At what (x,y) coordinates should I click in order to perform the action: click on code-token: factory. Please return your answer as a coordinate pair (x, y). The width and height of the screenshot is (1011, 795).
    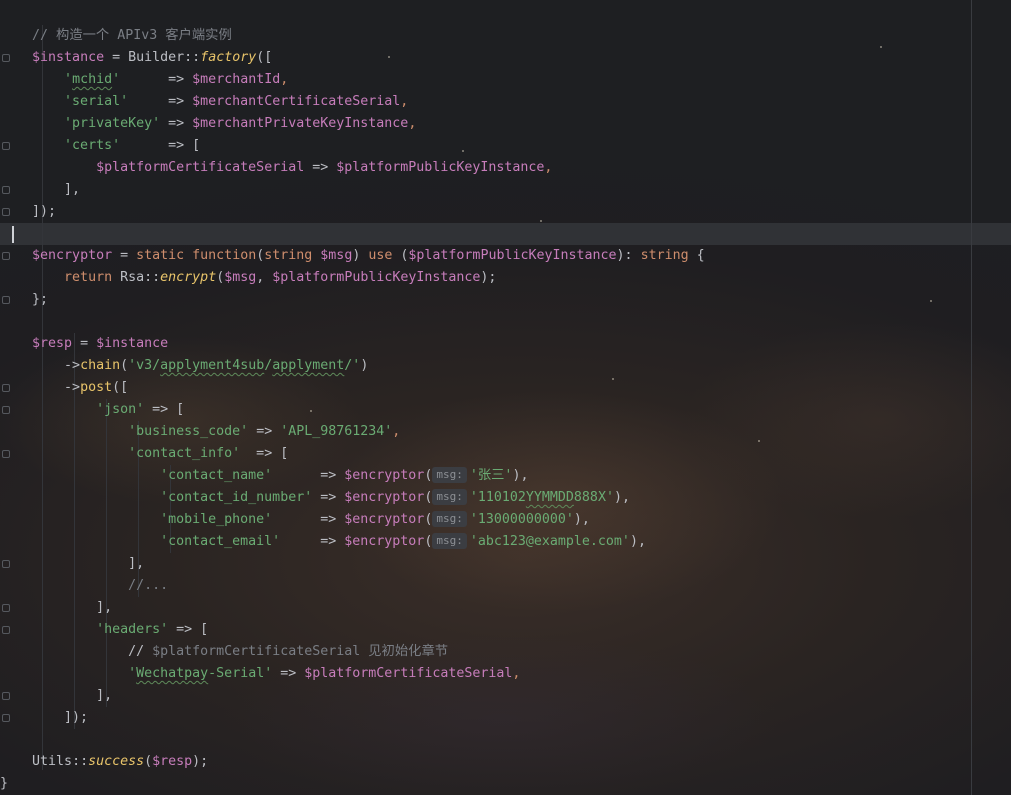
    Looking at the image, I should click on (228, 57).